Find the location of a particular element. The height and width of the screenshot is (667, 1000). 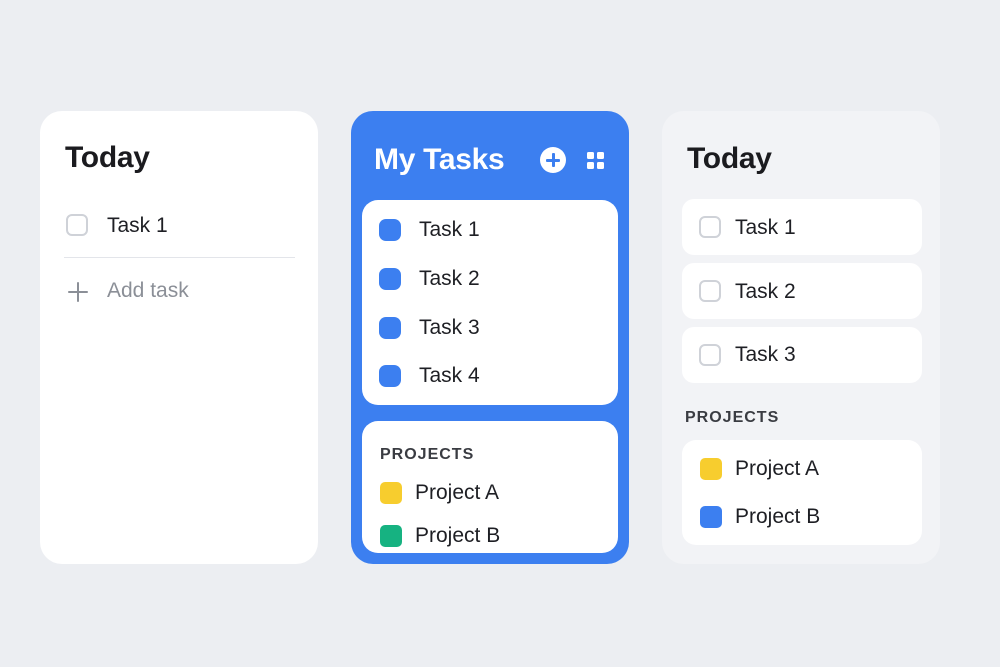

projects-list: PROJECTS Project A Project B is located at coordinates (490, 487).